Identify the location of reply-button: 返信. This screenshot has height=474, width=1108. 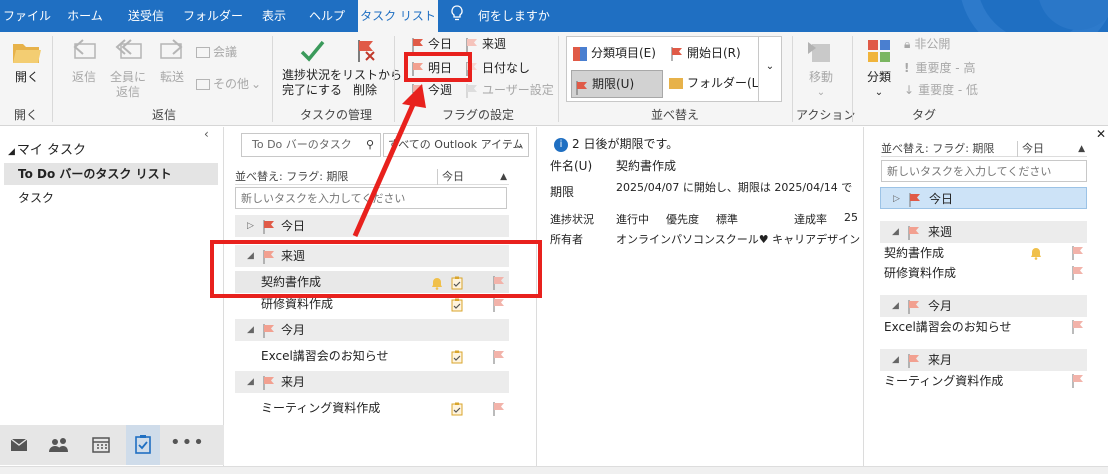
(84, 61).